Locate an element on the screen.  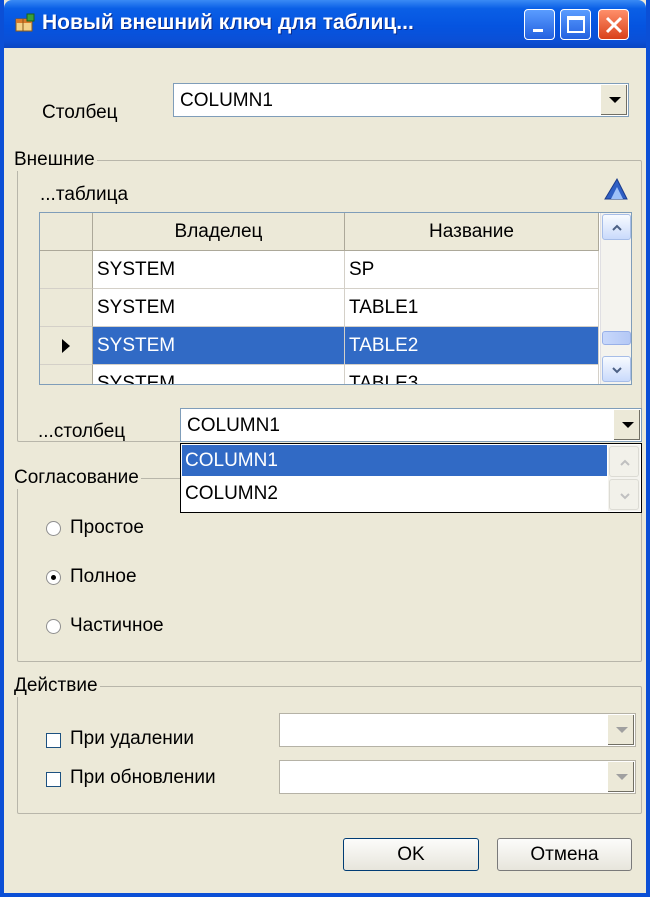
action-groupbox is located at coordinates (329, 750).